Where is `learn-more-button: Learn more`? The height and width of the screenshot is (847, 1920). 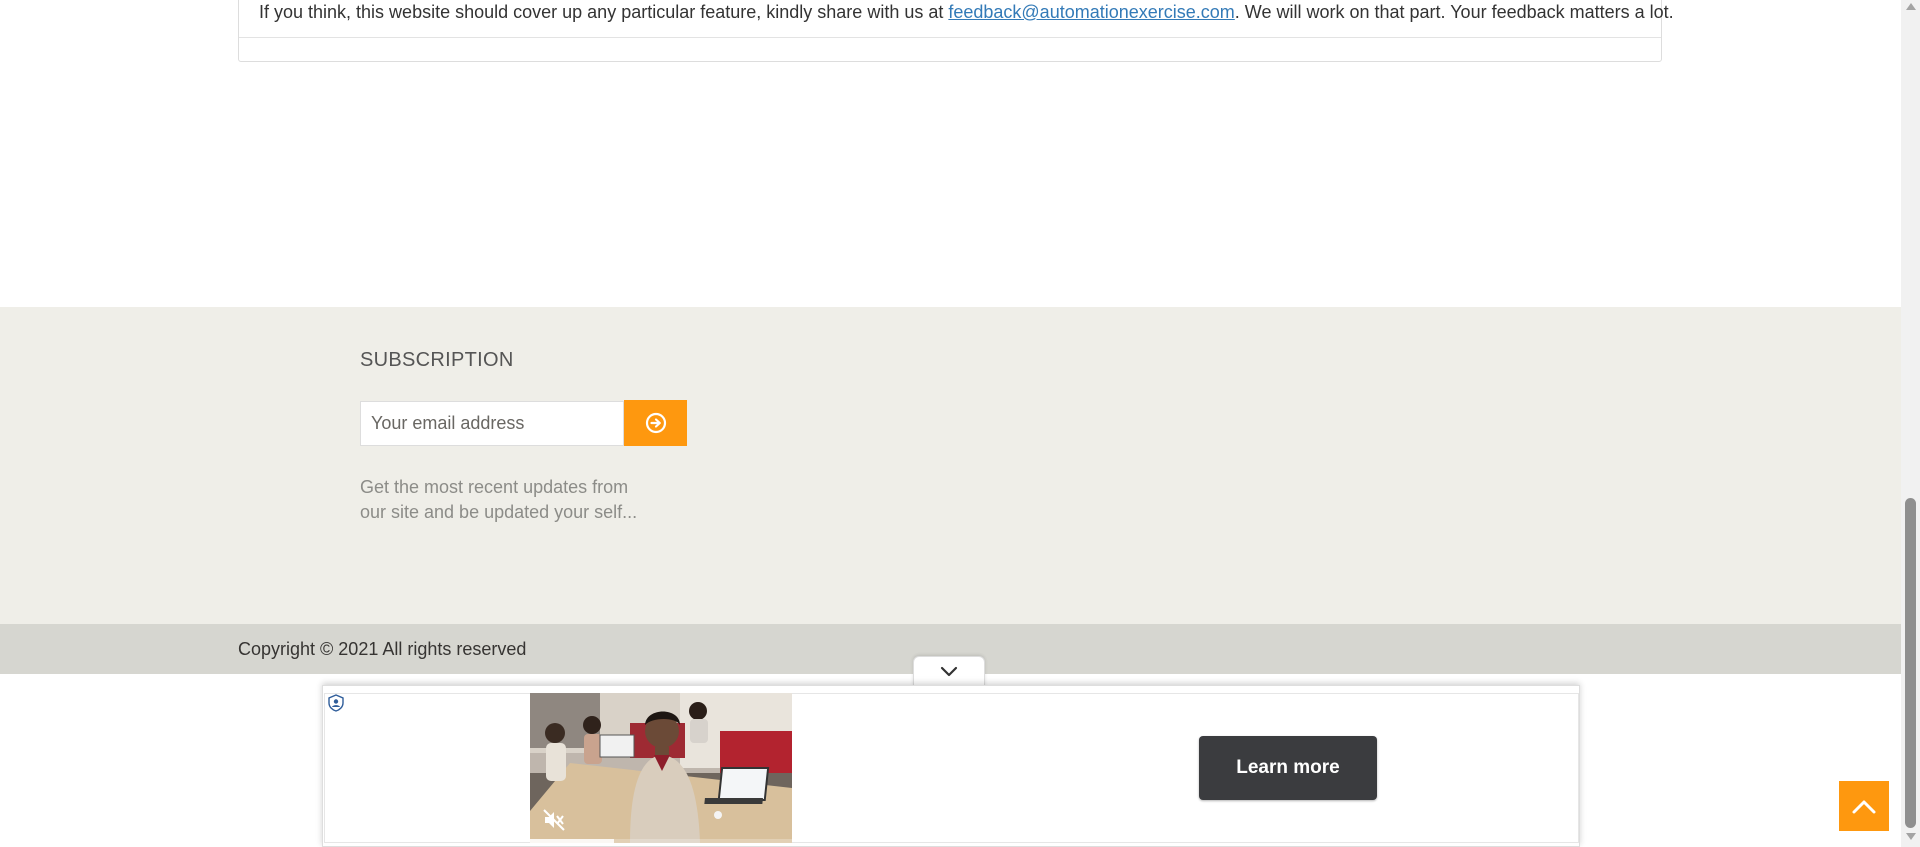 learn-more-button: Learn more is located at coordinates (1288, 768).